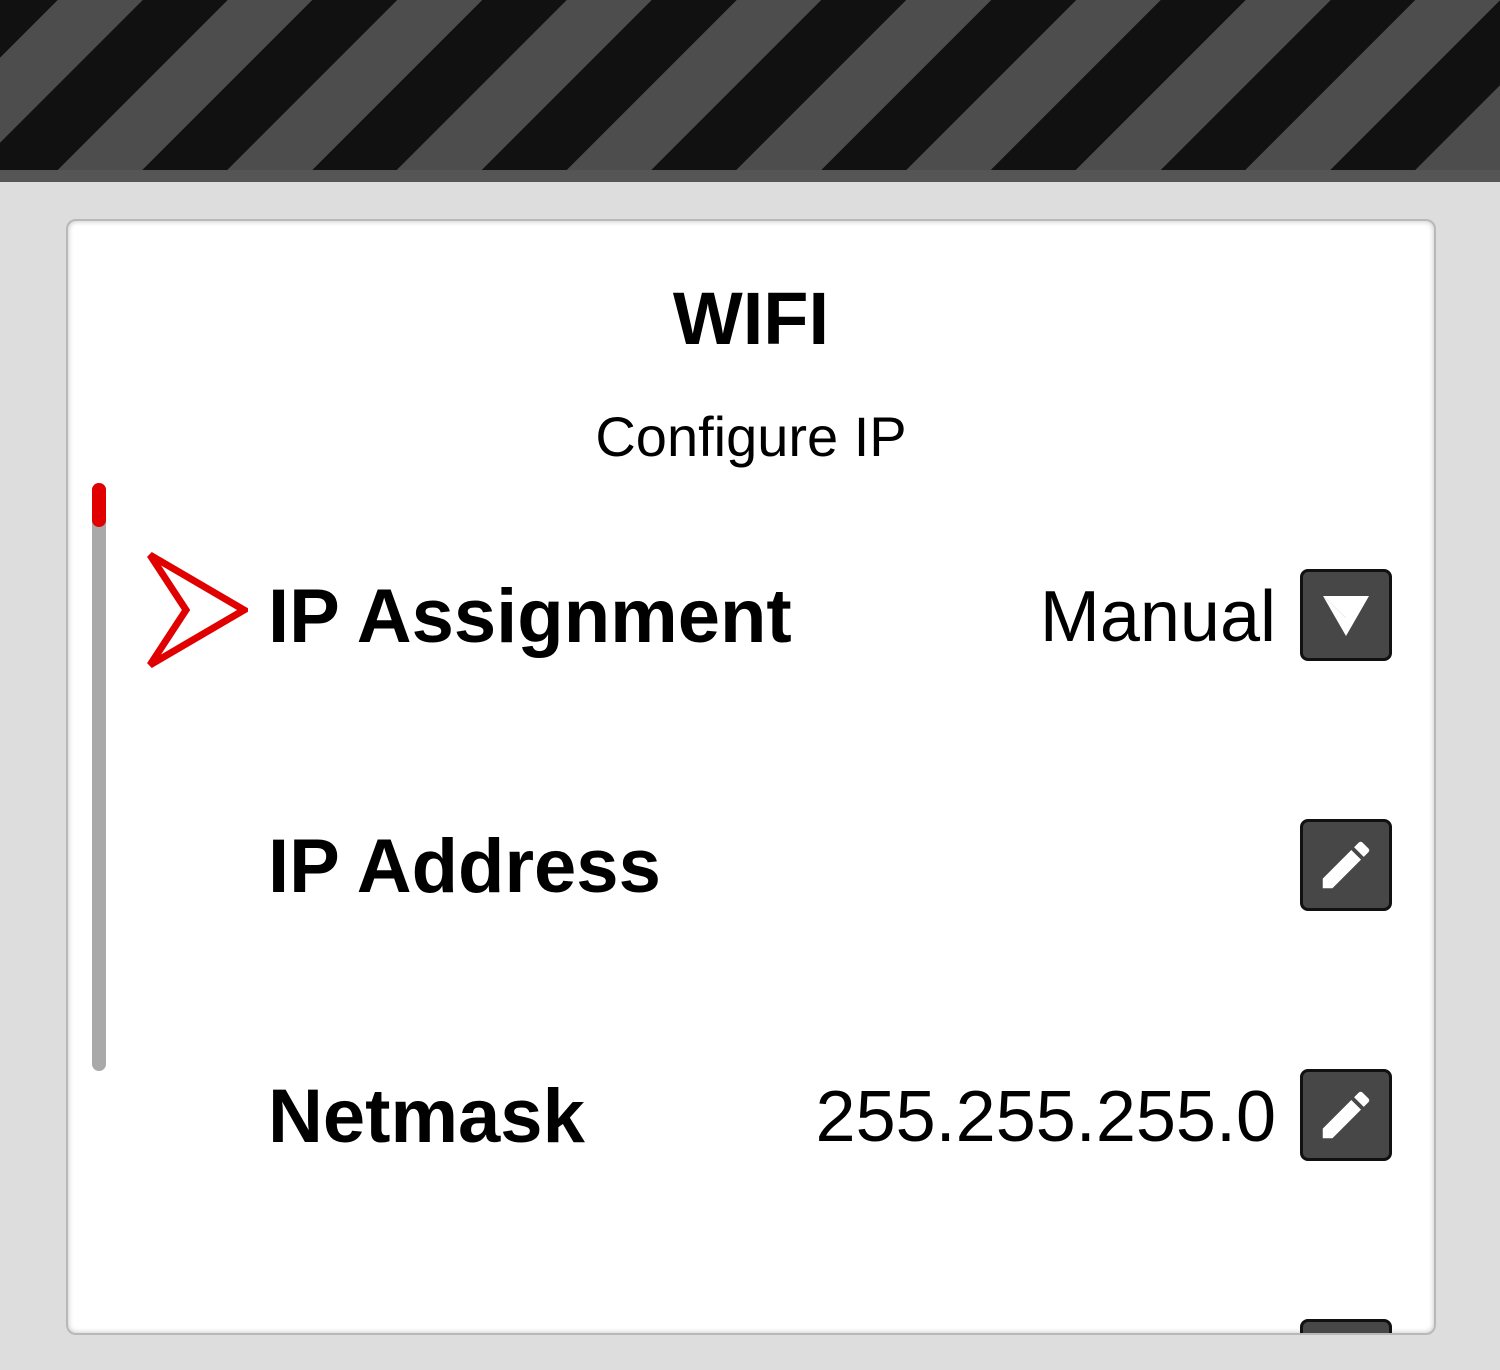  I want to click on dropdown-button, so click(1346, 615).